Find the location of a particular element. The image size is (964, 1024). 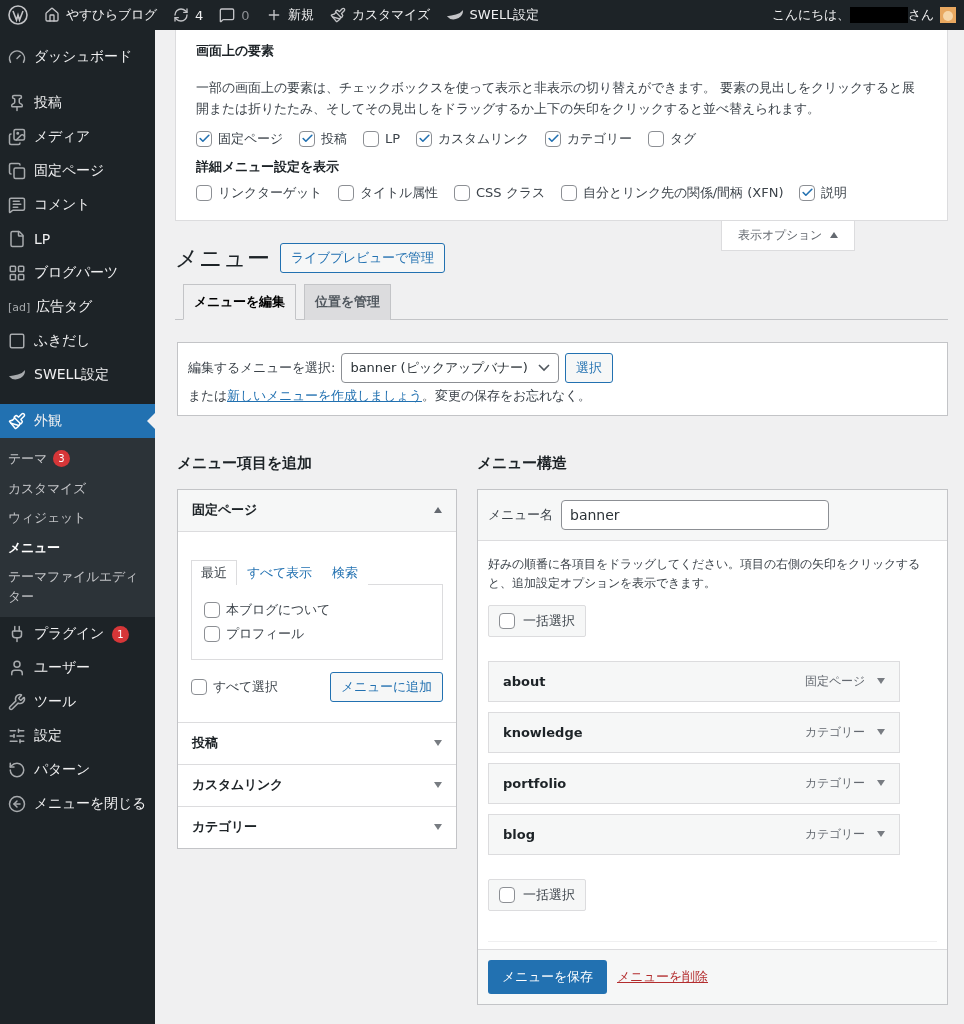

sidebar-item: メニューを閉じる is located at coordinates (77, 804).